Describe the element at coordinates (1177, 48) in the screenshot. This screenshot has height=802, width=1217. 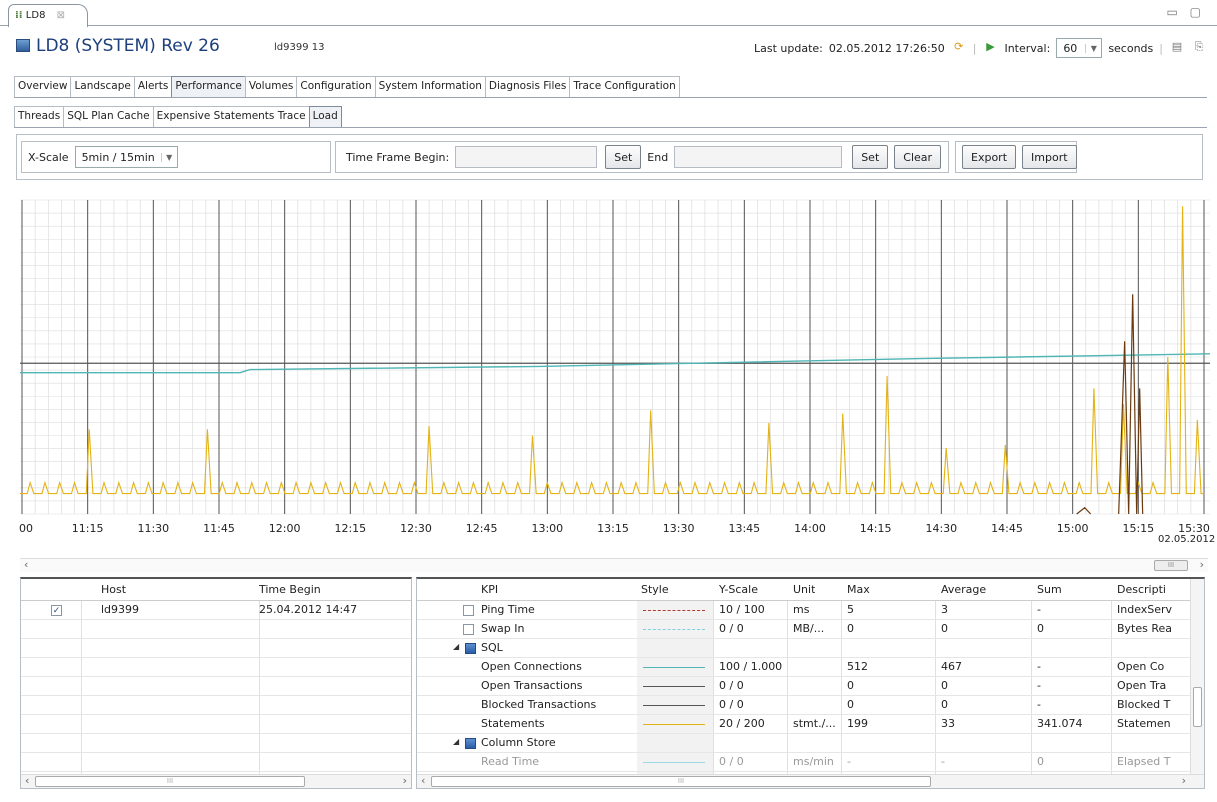
I see `document-icon: ▤` at that location.